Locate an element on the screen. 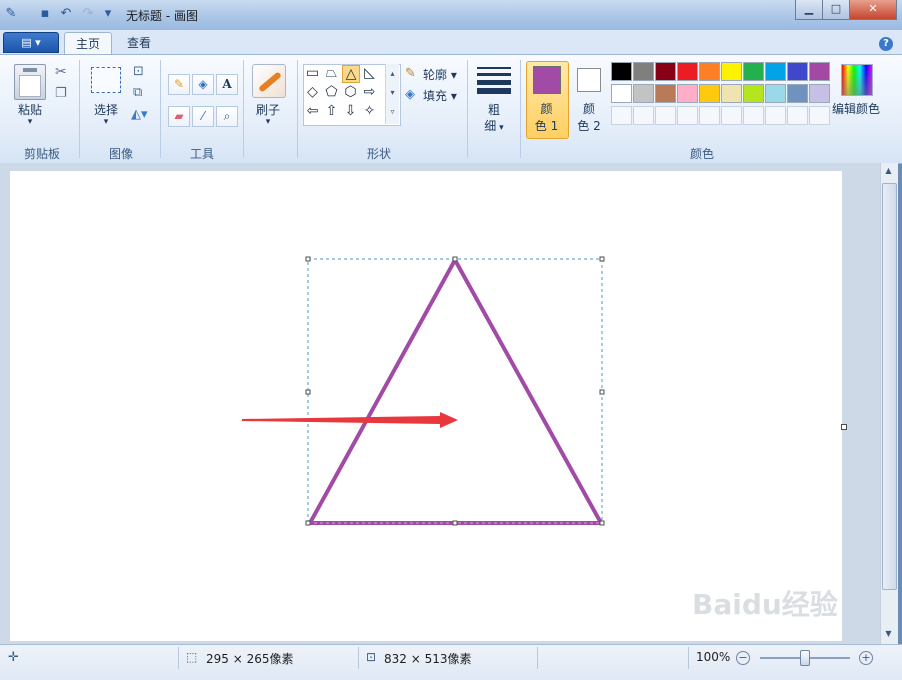  text-tool-icon: A is located at coordinates (227, 84).